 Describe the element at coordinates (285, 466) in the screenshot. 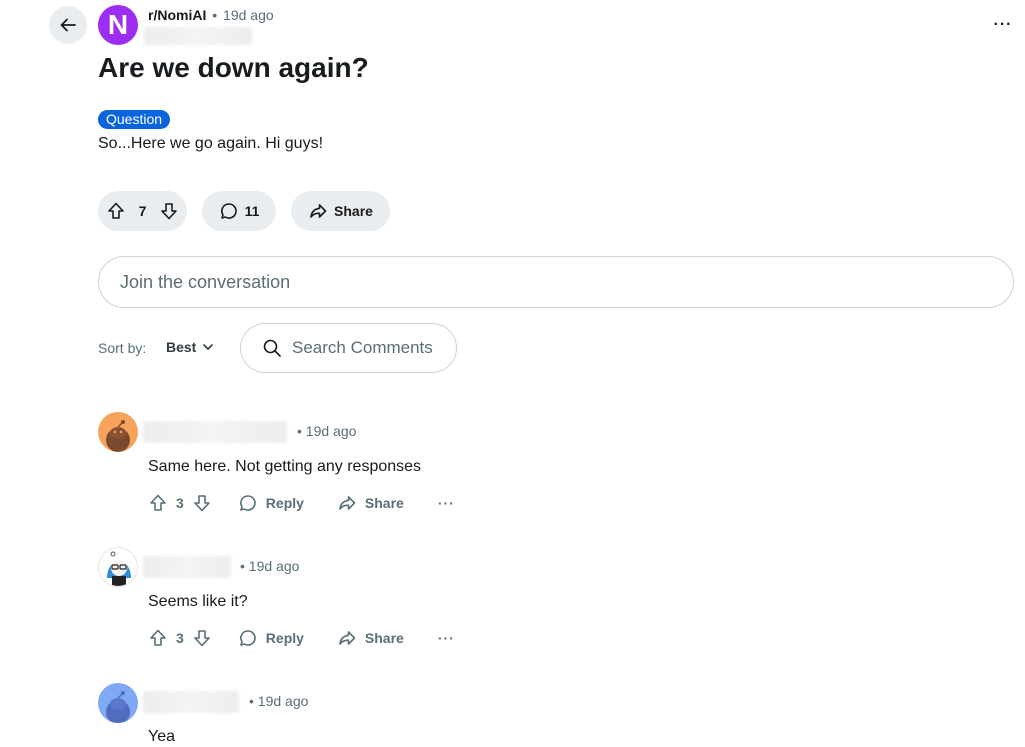

I see `comment-text: Same here. Not getting any responses` at that location.